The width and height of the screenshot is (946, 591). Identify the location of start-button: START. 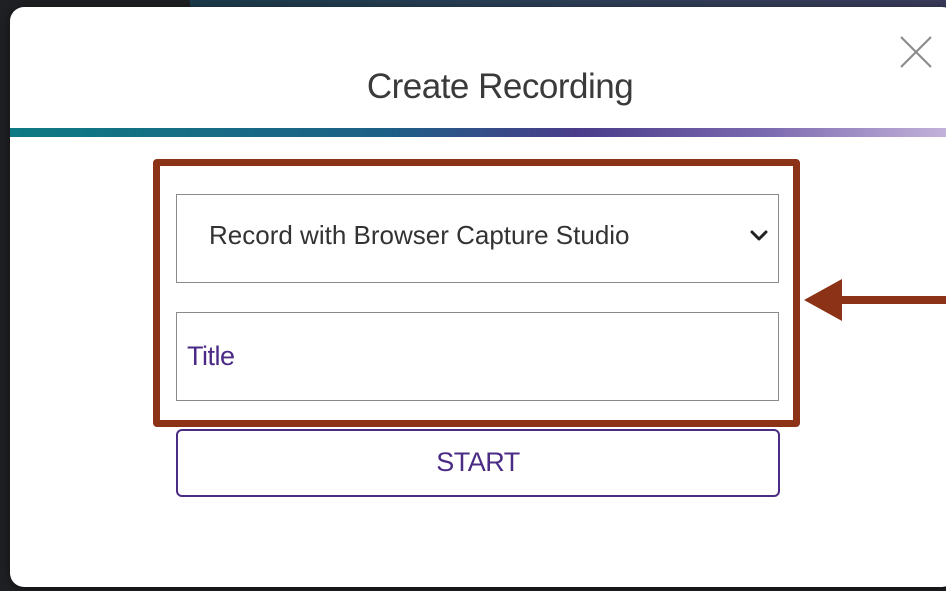
(478, 463).